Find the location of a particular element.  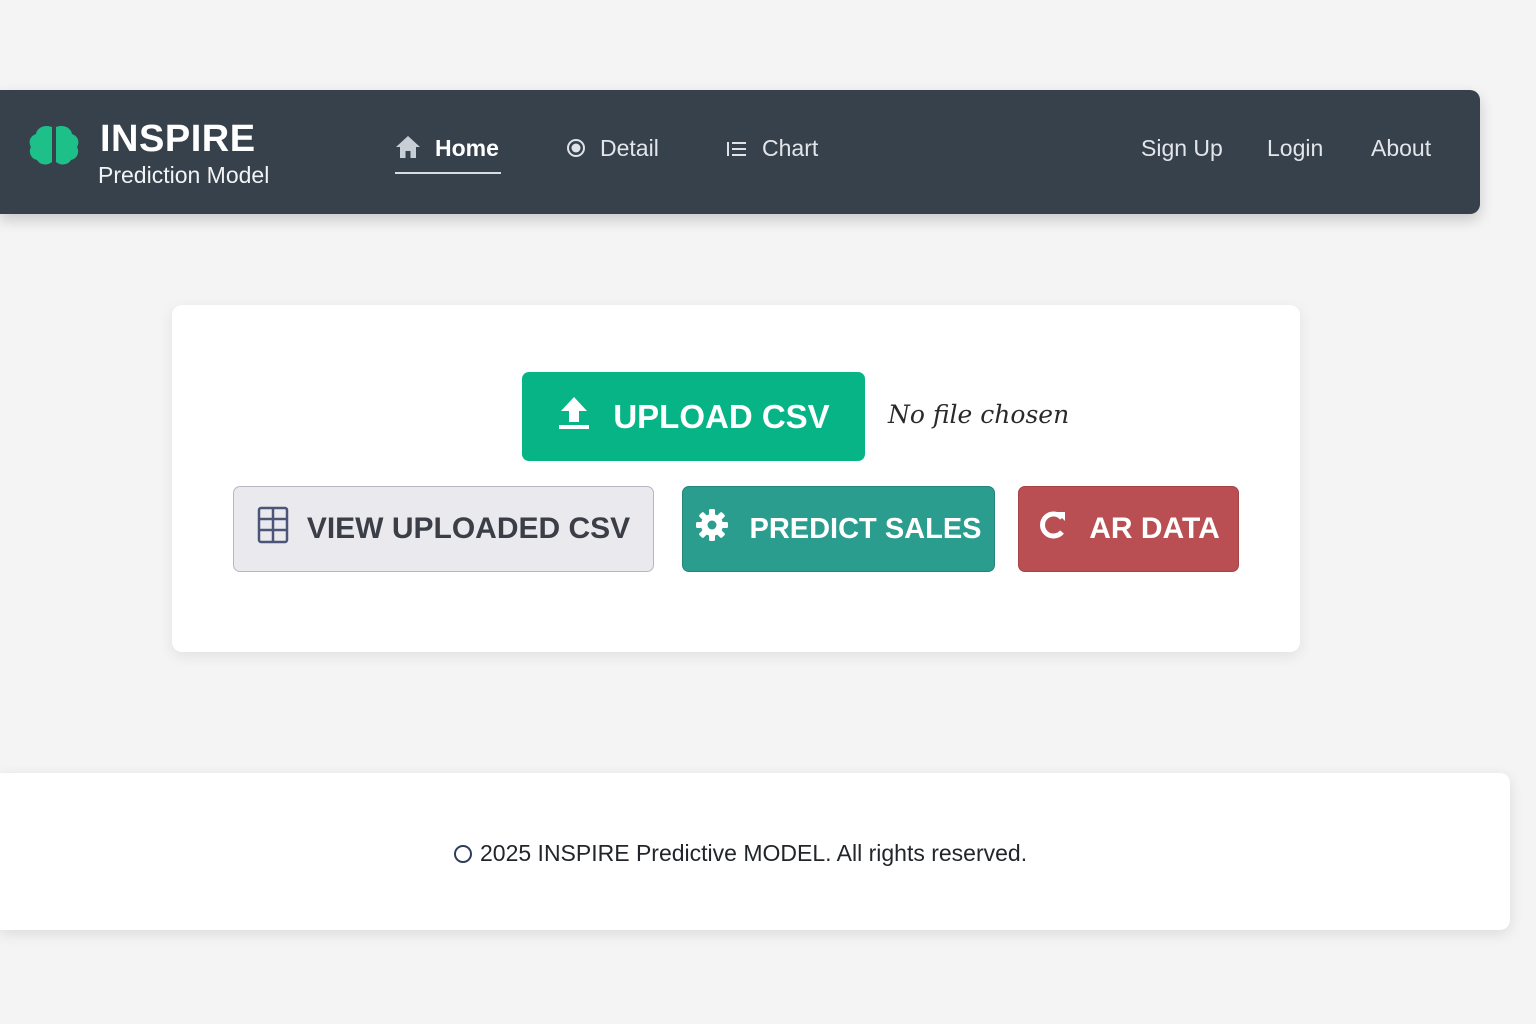

clear-data-button: AR DATA is located at coordinates (1128, 529).